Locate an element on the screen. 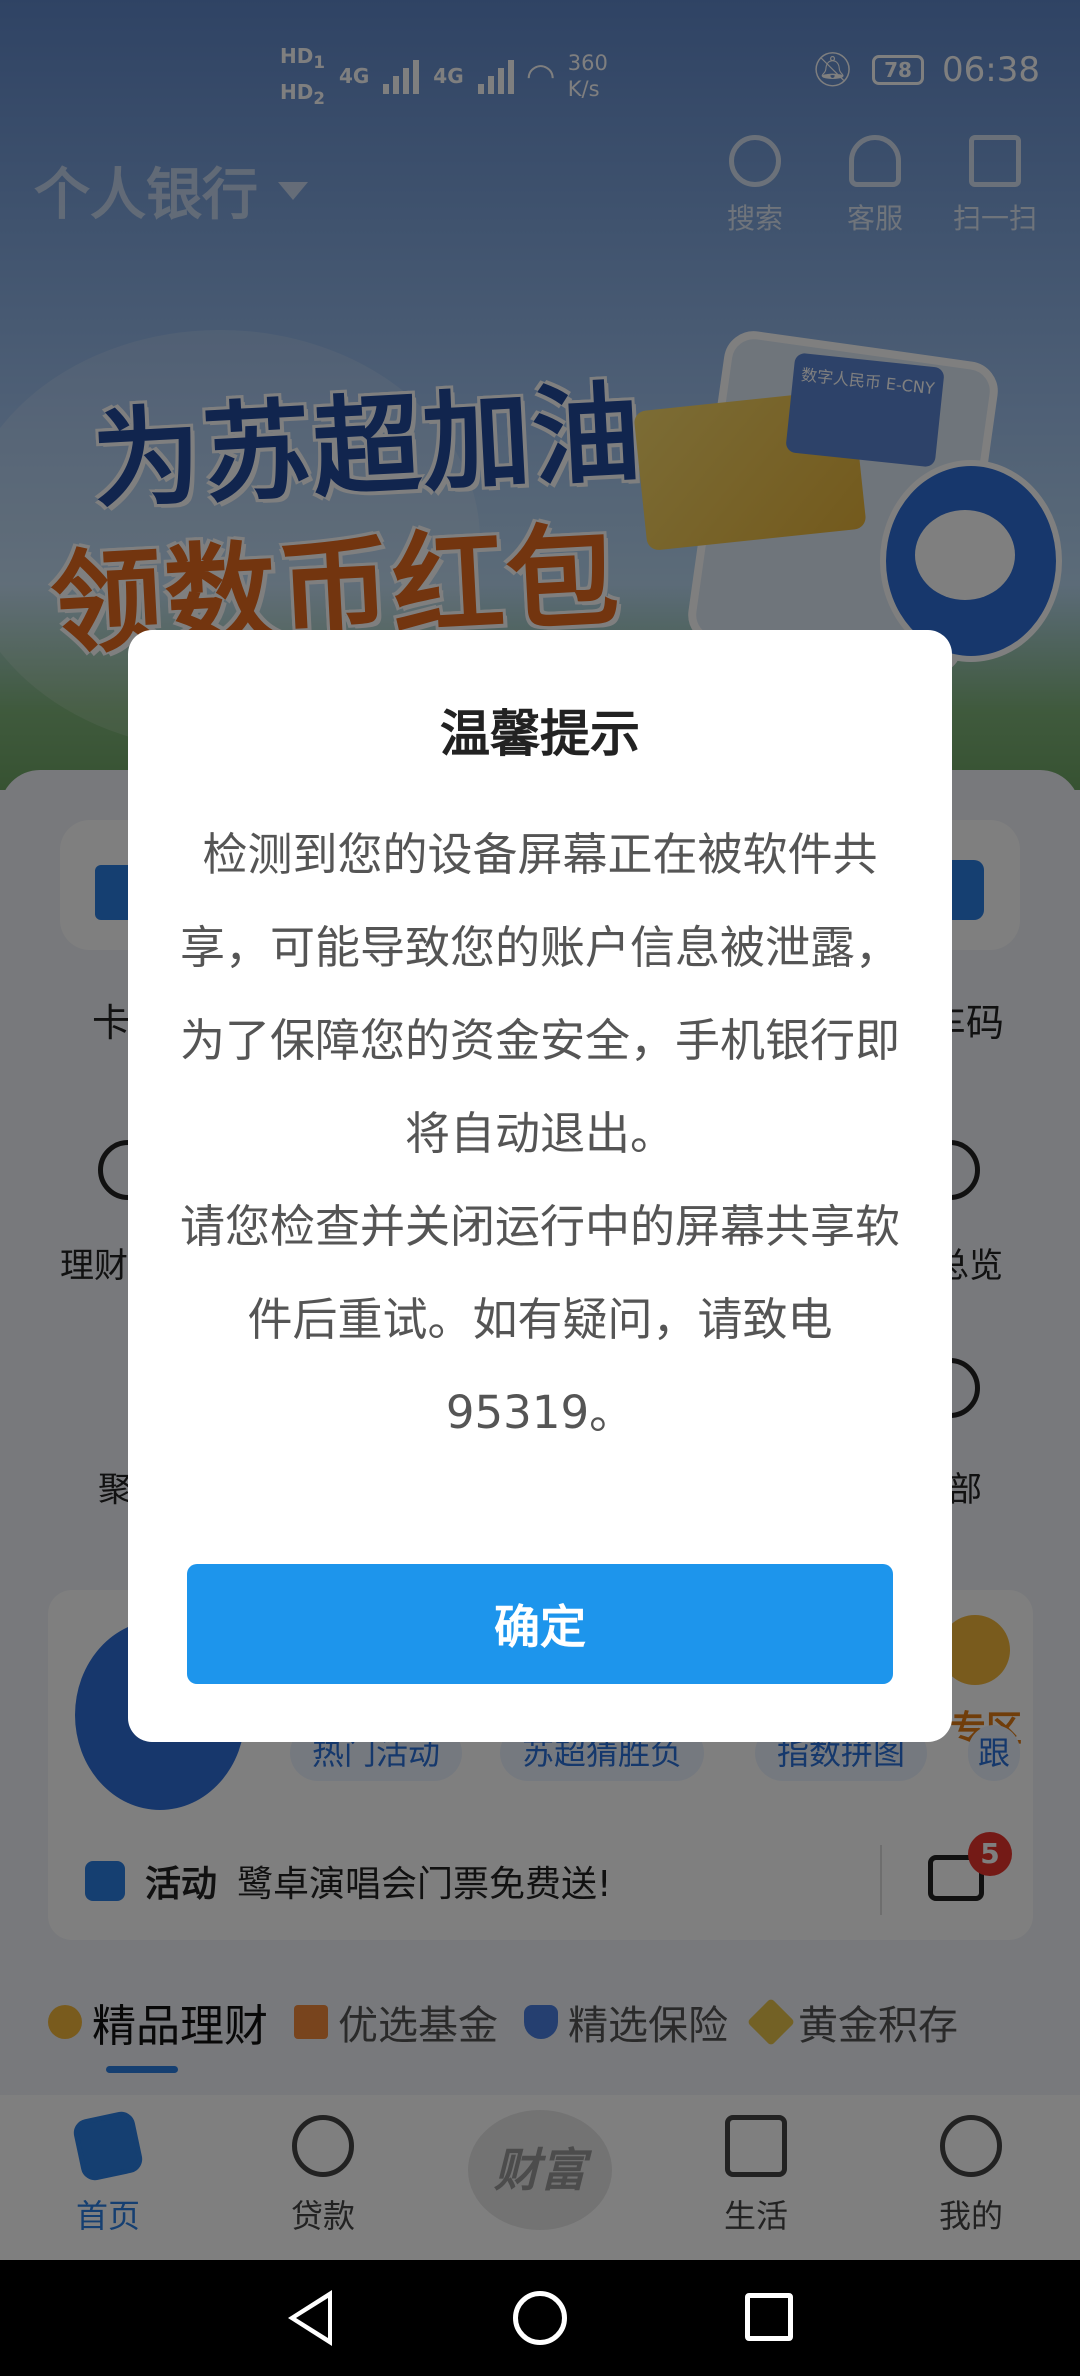 The height and width of the screenshot is (2376, 1080). home-circle-icon is located at coordinates (540, 2318).